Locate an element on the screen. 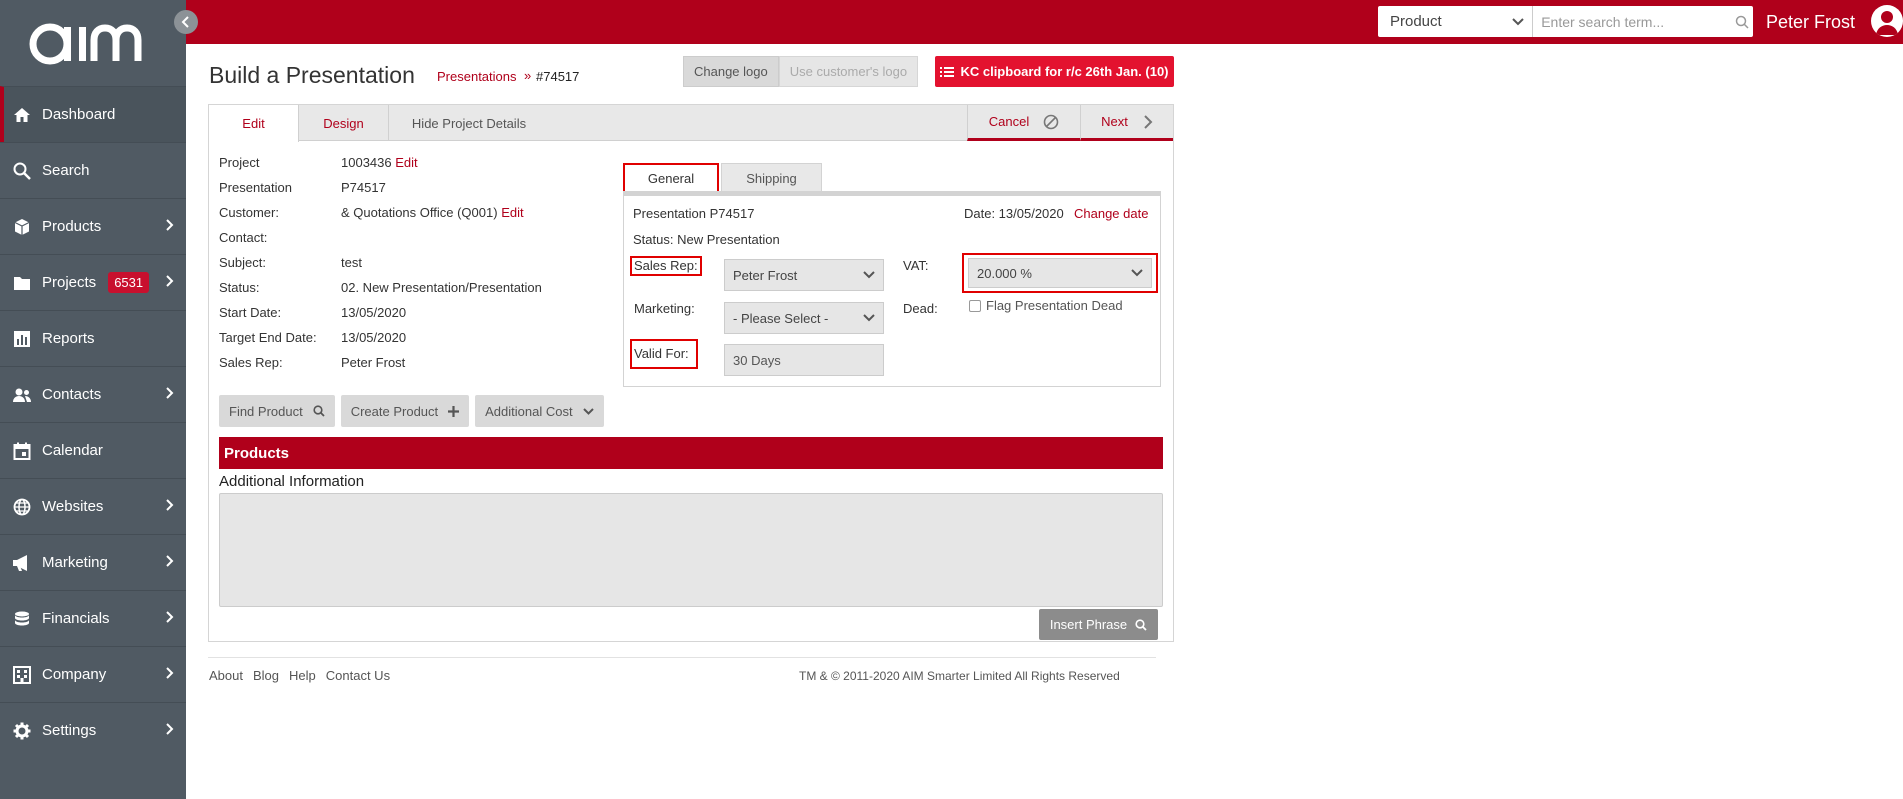 The image size is (1903, 799). projects-count-badge: 6531 is located at coordinates (129, 282).